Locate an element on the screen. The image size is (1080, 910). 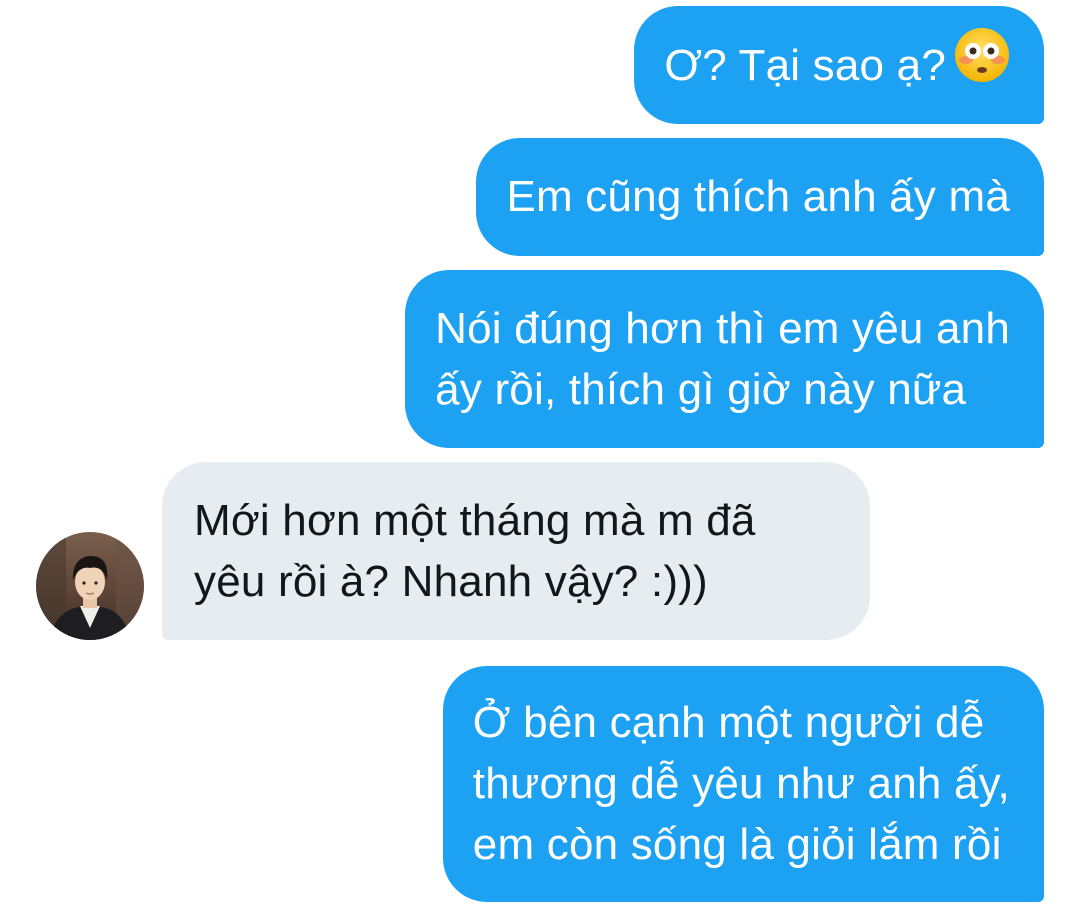
message-line: yêu rồi à? Nhanh vậy? :))) is located at coordinates (451, 581).